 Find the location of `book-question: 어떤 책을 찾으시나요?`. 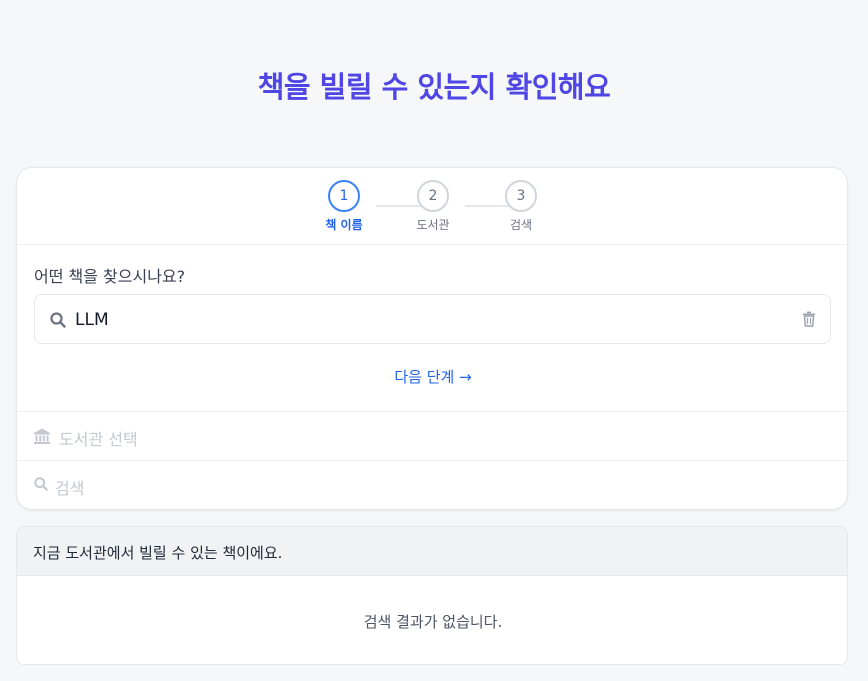

book-question: 어떤 책을 찾으시나요? is located at coordinates (110, 276).